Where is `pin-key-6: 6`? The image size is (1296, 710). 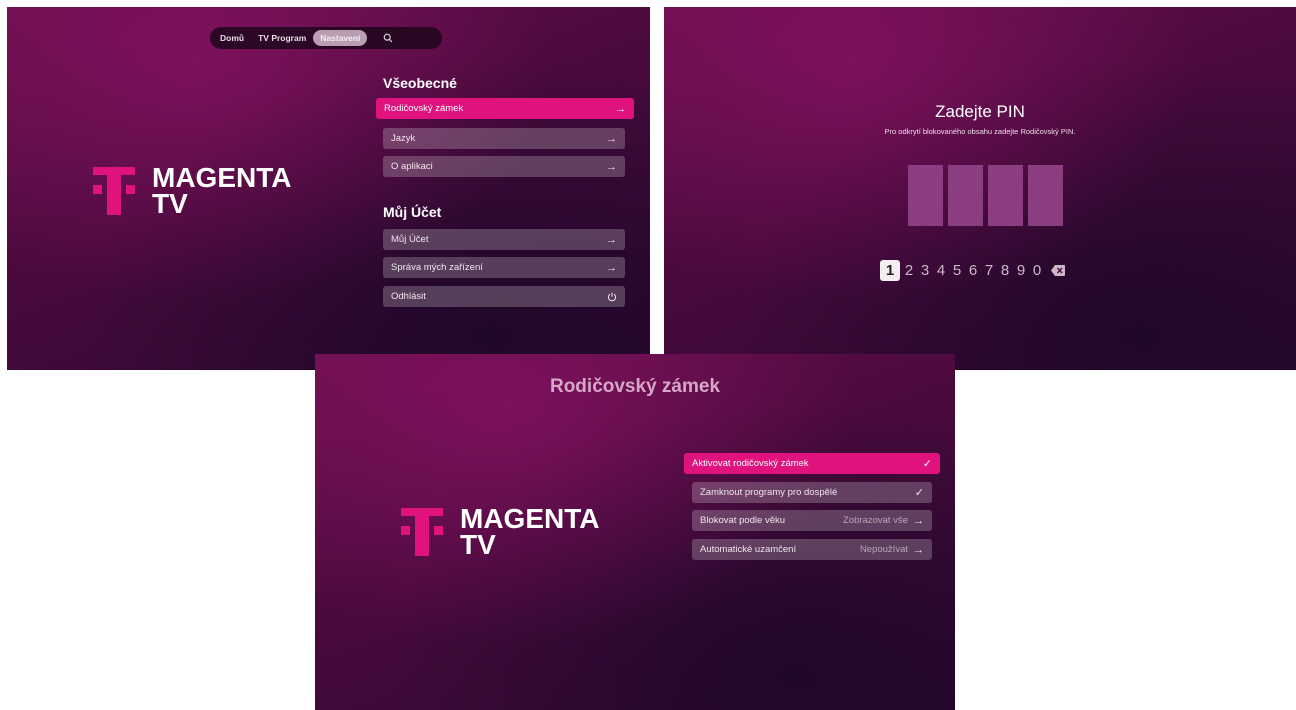 pin-key-6: 6 is located at coordinates (973, 270).